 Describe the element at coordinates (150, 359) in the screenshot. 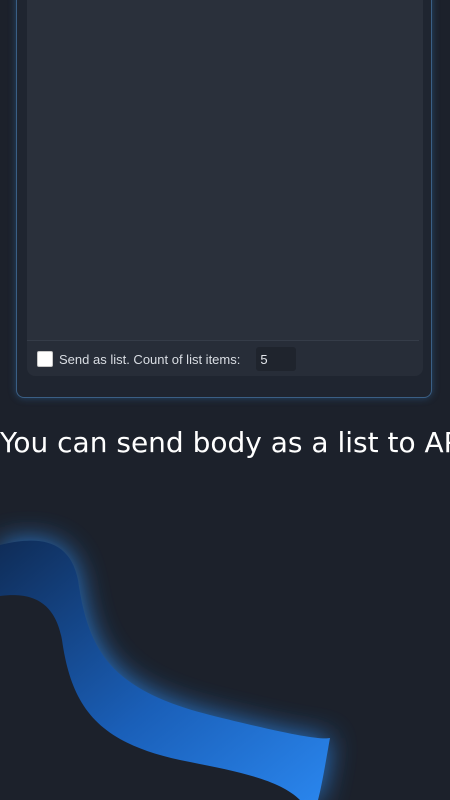

I see `send-as-list-label: Send as list. Count of list items:` at that location.